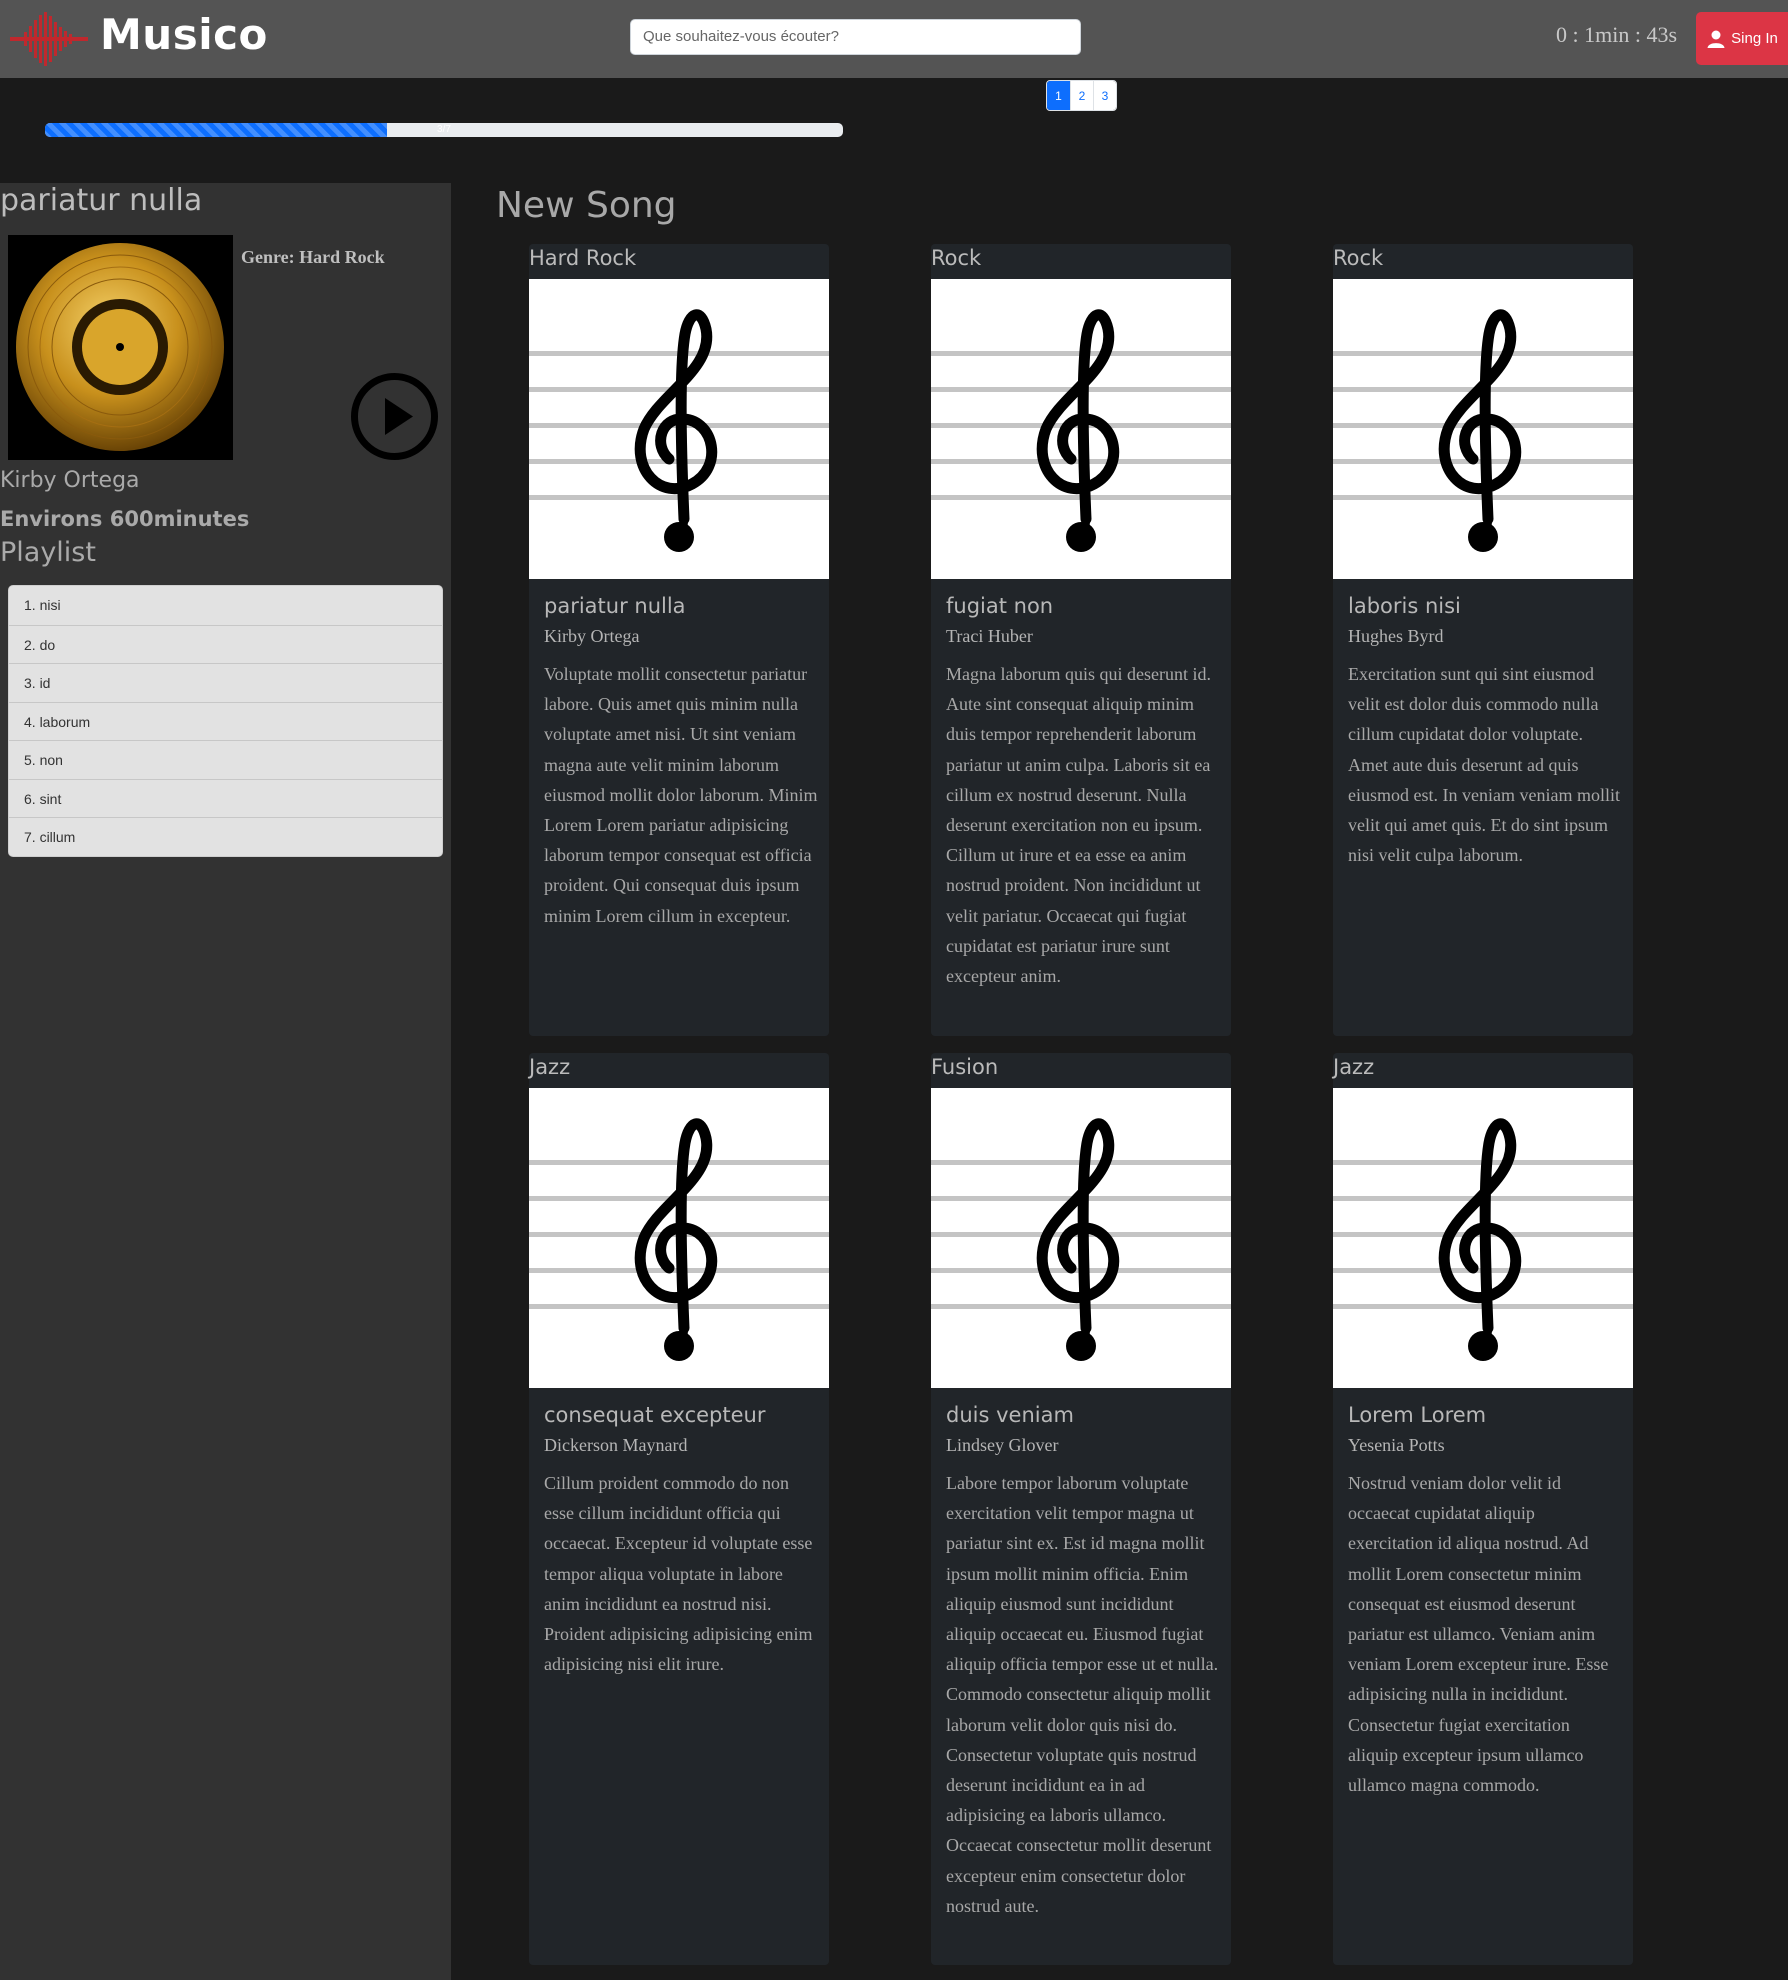  I want to click on page-link: 2, so click(1081, 95).